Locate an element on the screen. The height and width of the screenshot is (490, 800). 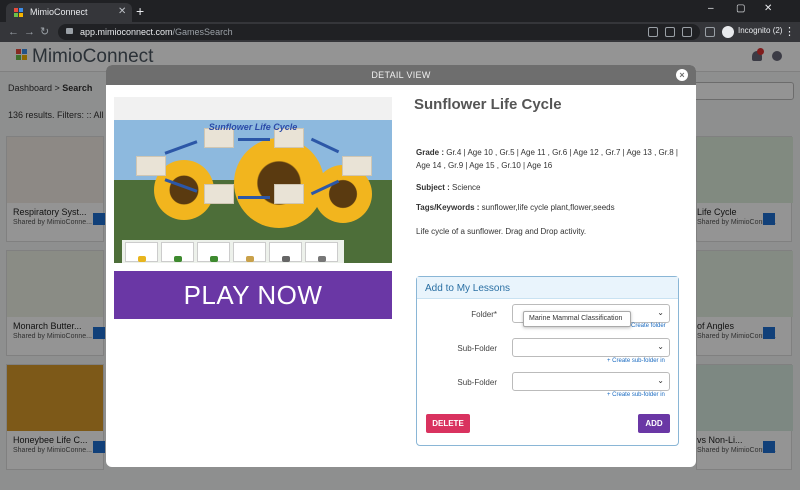
create-subfolder-link: + Create sub-folder in is located at coordinates (636, 361).